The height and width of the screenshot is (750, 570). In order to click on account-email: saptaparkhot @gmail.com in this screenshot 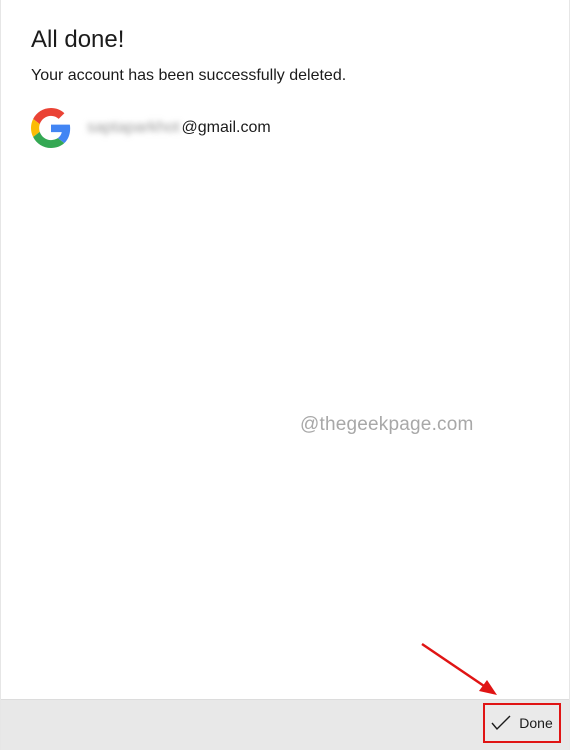, I will do `click(179, 128)`.